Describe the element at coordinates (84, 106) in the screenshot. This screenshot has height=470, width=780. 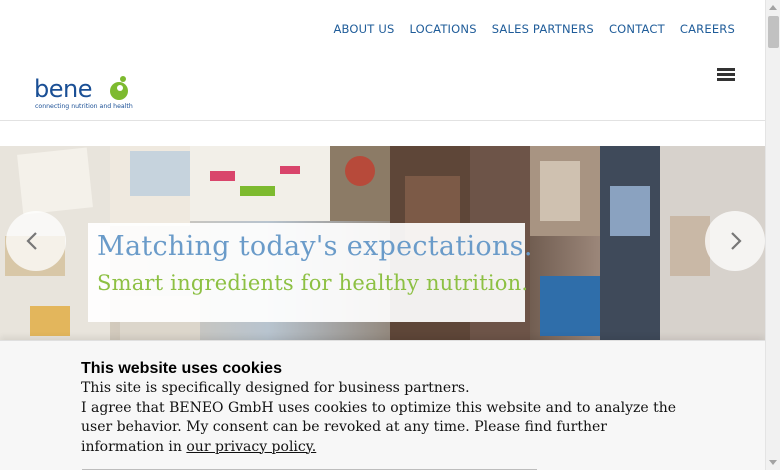
I see `logo-tagline: connecting nutrition and health` at that location.